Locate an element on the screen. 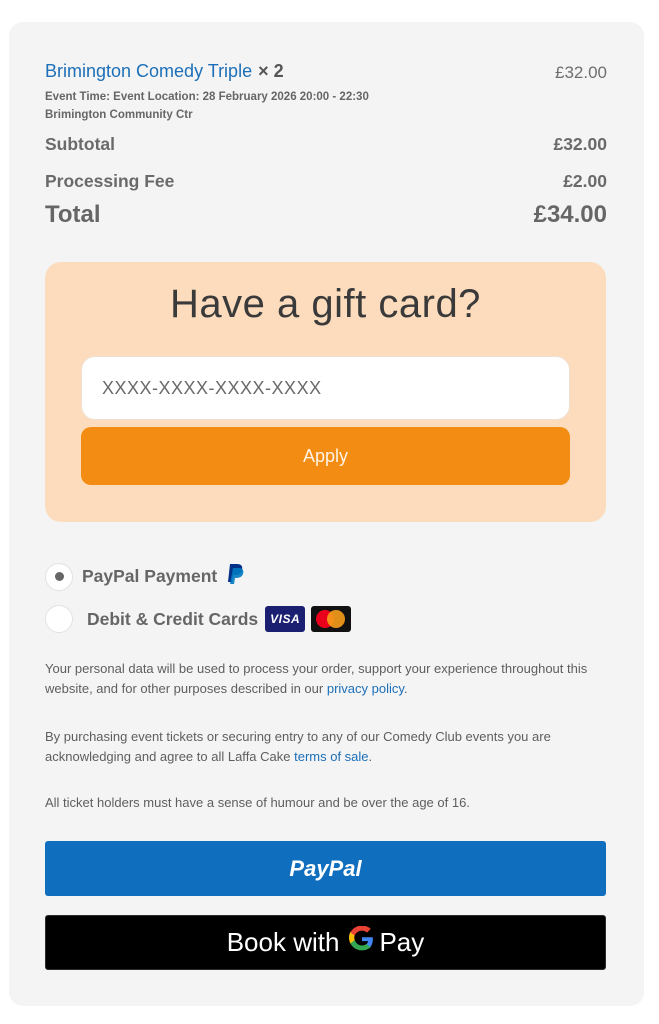  event-venue: Brimington Community Ctr is located at coordinates (119, 115).